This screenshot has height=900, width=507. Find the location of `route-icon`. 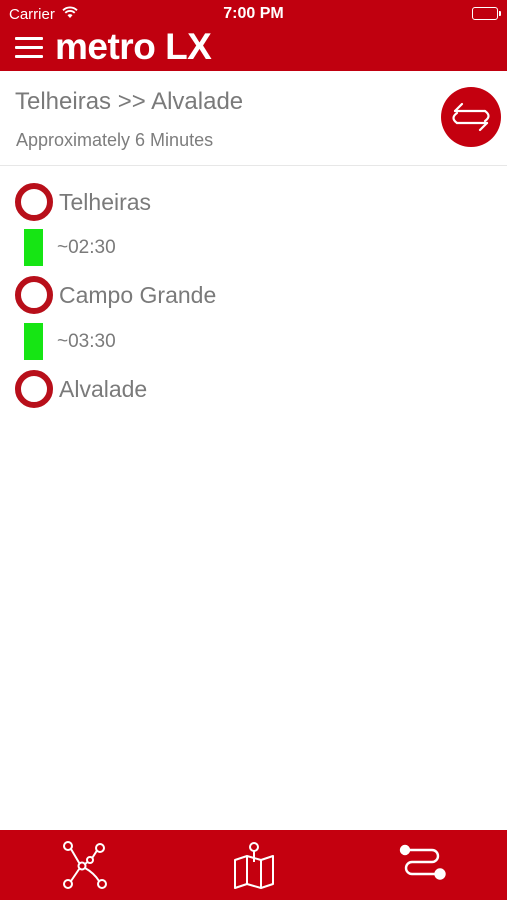

route-icon is located at coordinates (422, 862).